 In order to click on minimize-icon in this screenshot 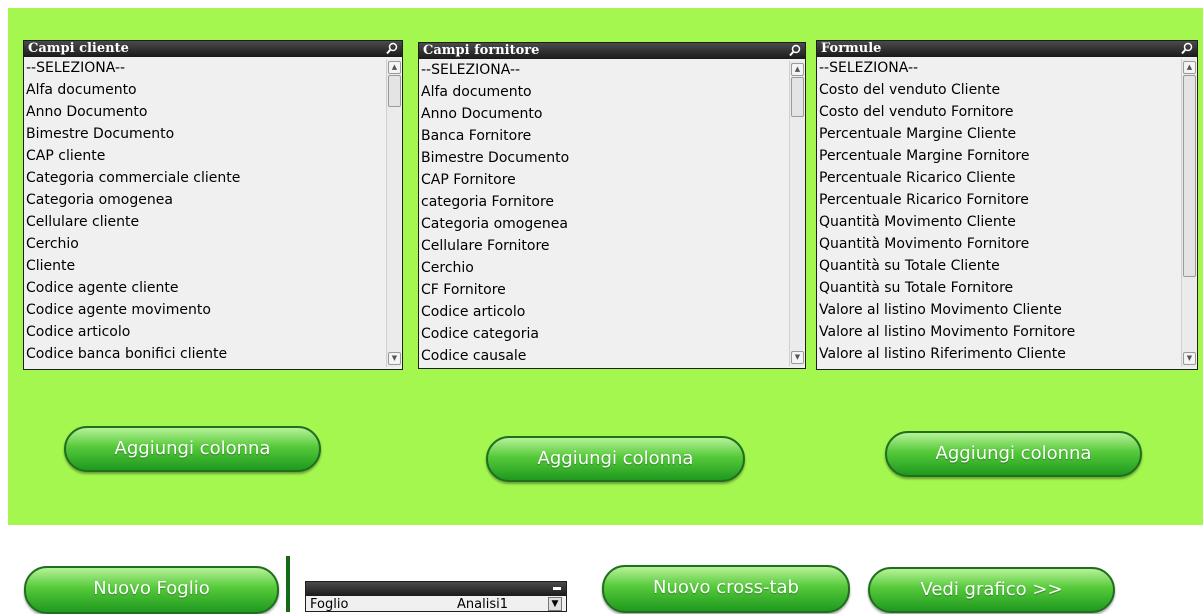, I will do `click(557, 588)`.